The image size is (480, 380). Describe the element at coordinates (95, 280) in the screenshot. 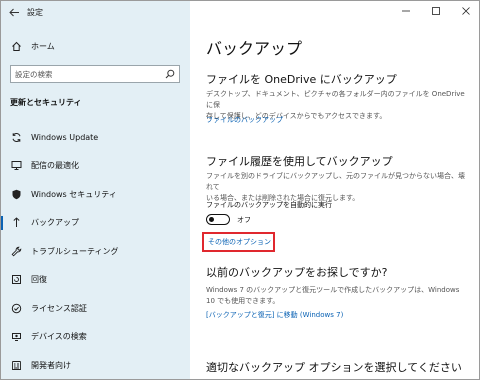

I see `sidebar-item-recovery: 回復` at that location.